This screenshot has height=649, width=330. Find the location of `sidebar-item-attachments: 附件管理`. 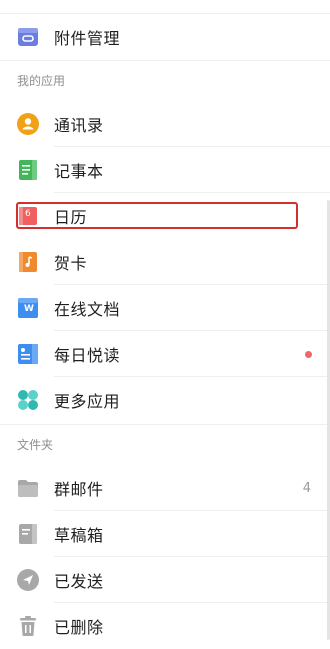

sidebar-item-attachments: 附件管理 is located at coordinates (165, 37).